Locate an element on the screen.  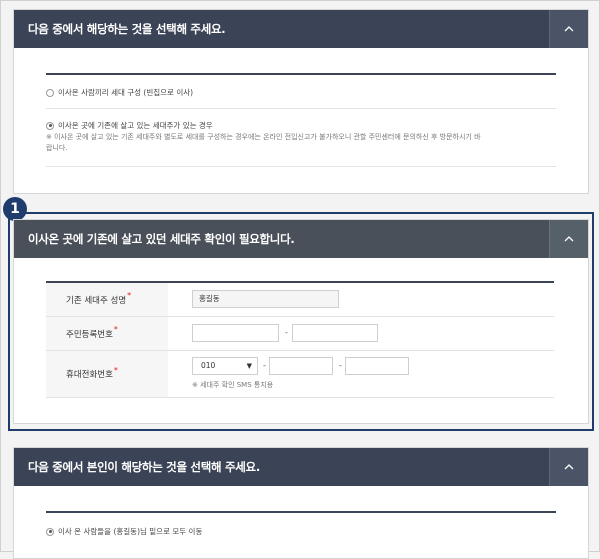
notice-line: 랍니다. is located at coordinates (57, 148).